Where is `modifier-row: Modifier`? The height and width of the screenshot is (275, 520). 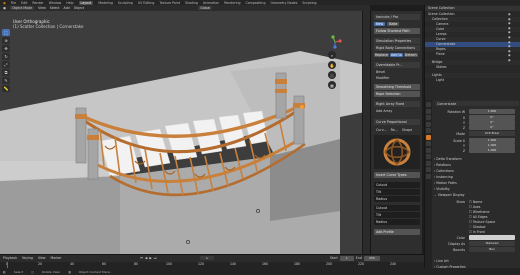 modifier-row: Modifier is located at coordinates (397, 78).